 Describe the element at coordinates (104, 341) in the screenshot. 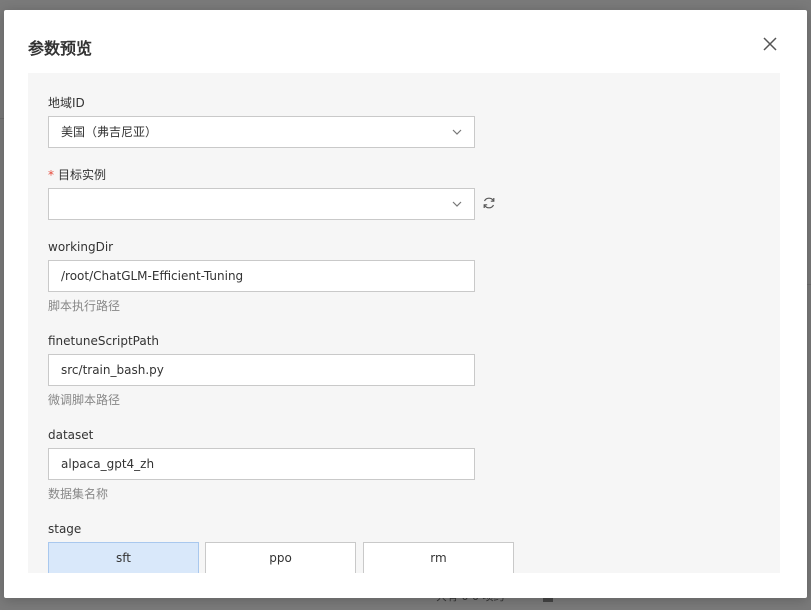

I see `finetune-script-path-label: finetuneScriptPath` at that location.